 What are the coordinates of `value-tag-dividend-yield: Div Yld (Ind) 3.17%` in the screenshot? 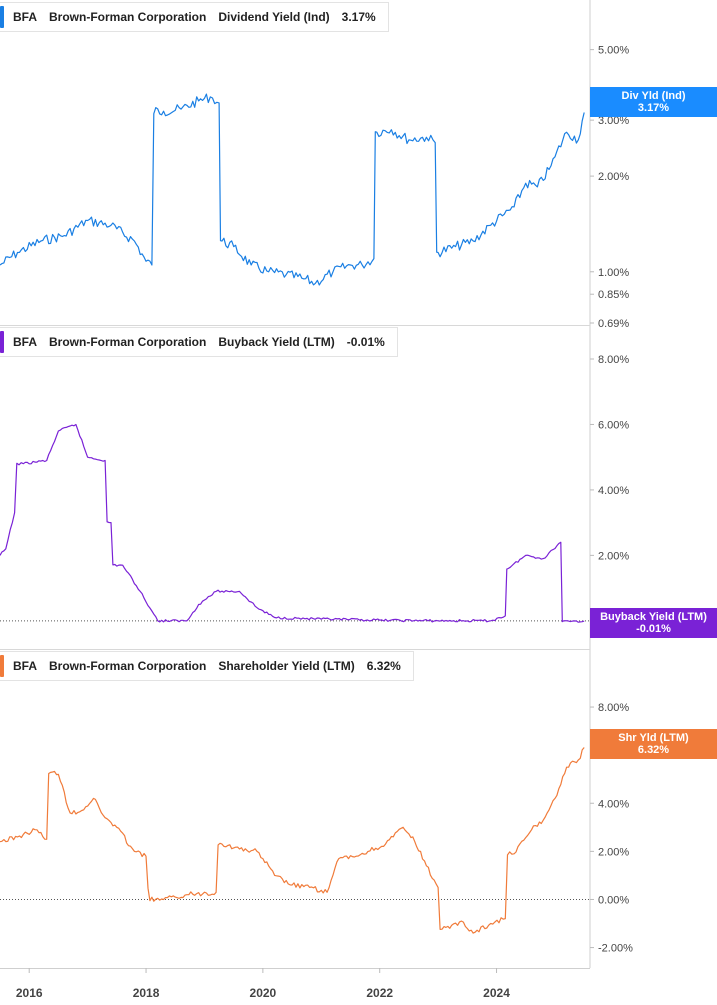 It's located at (653, 102).